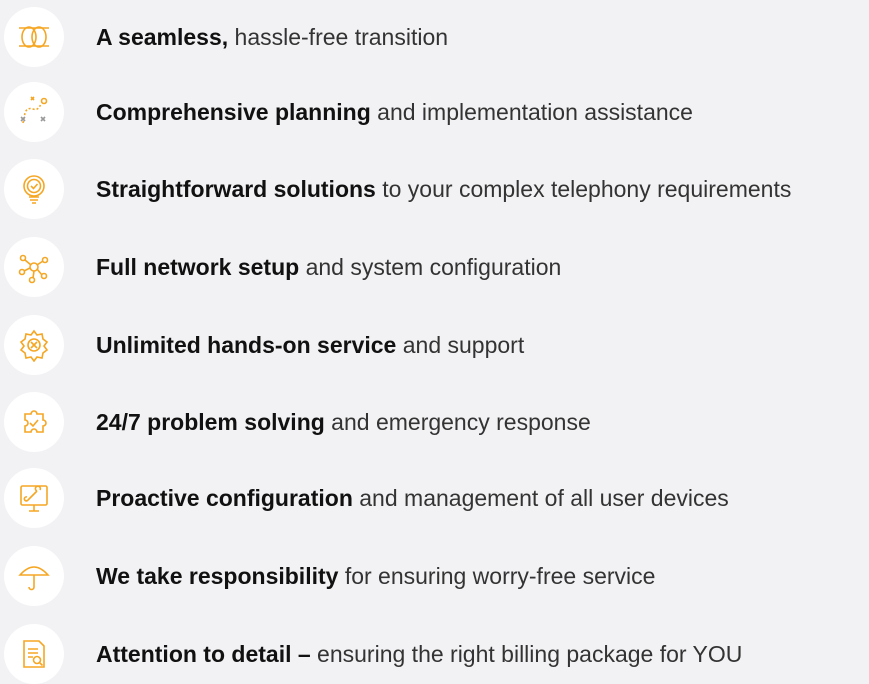 This screenshot has height=684, width=869. What do you see at coordinates (497, 575) in the screenshot?
I see `feature-rest: for ensuring worry-free service` at bounding box center [497, 575].